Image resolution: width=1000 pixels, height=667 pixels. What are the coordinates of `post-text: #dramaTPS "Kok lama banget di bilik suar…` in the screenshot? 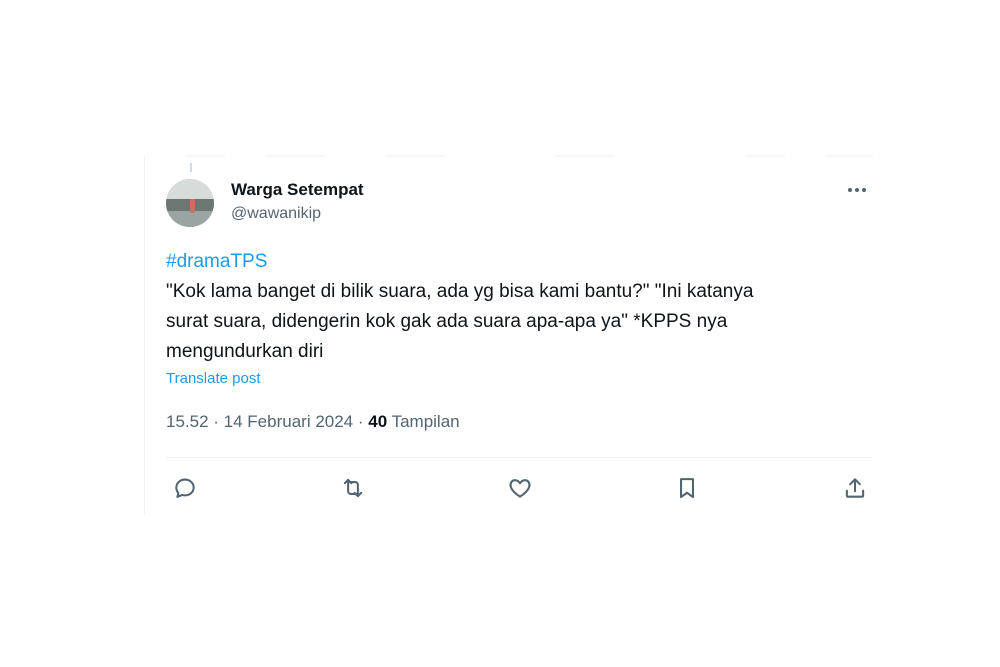 It's located at (511, 307).